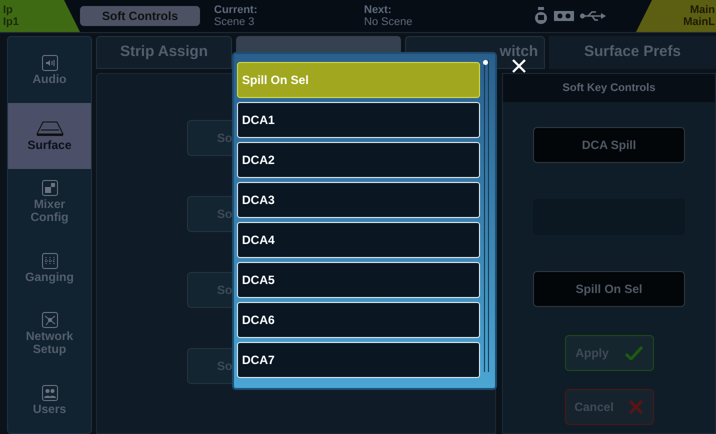  I want to click on list-option: DCA1, so click(358, 120).